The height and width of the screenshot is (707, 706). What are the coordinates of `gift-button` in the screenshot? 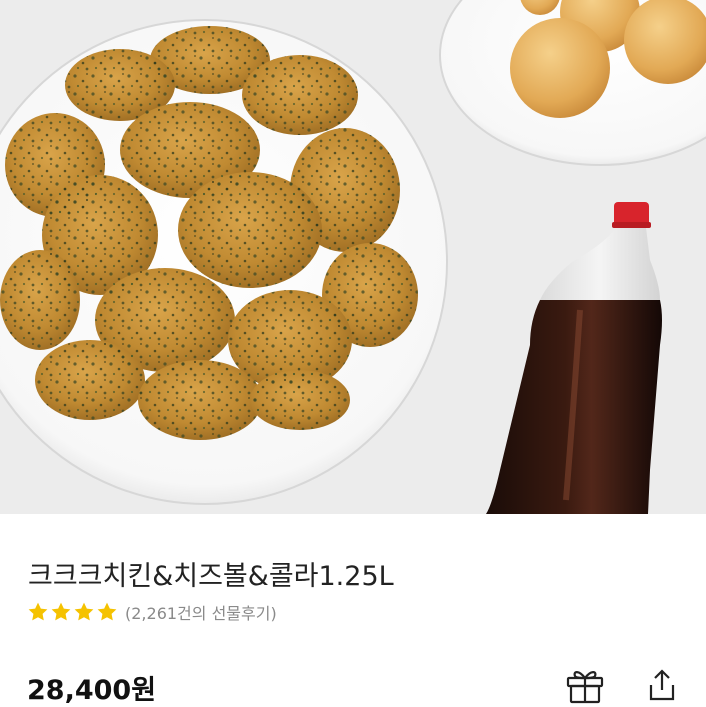 It's located at (585, 685).